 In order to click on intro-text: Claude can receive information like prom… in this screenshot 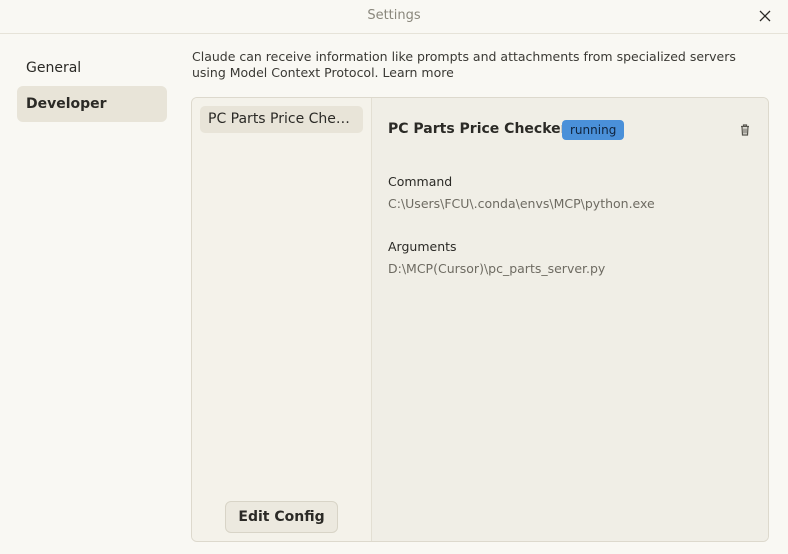, I will do `click(479, 65)`.